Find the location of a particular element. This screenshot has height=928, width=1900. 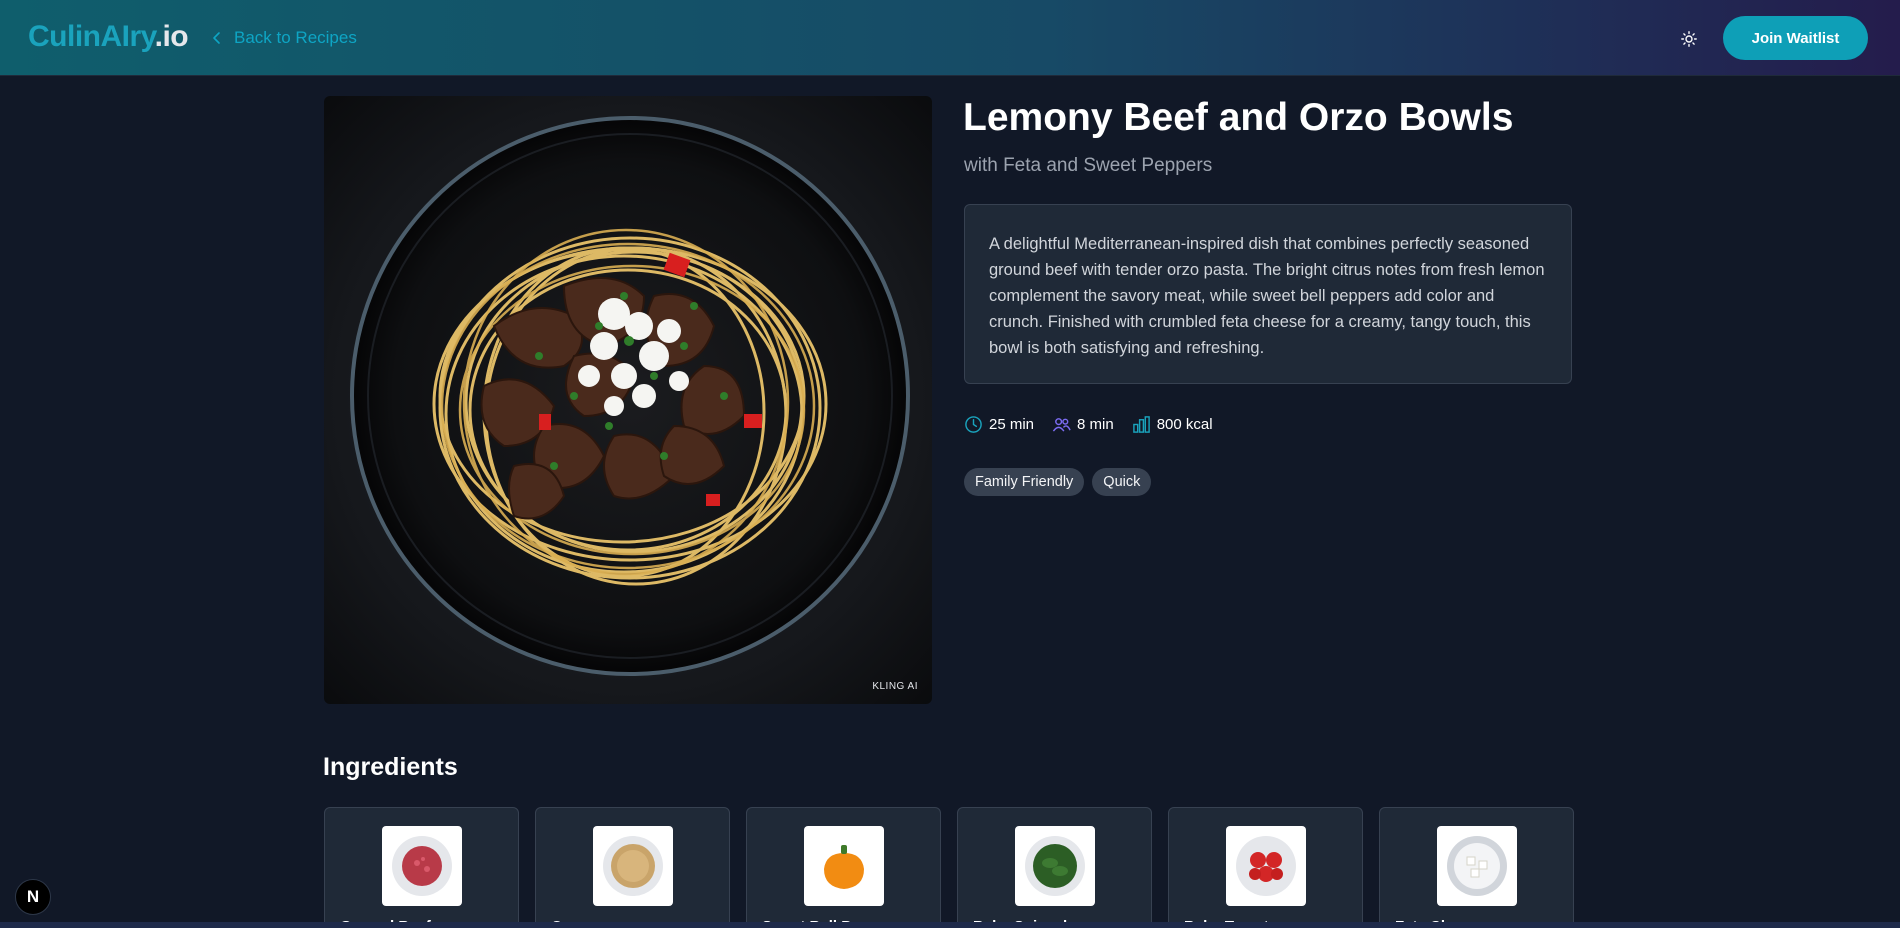

back-to-recipes-link: Back to Recipes is located at coordinates (283, 38).